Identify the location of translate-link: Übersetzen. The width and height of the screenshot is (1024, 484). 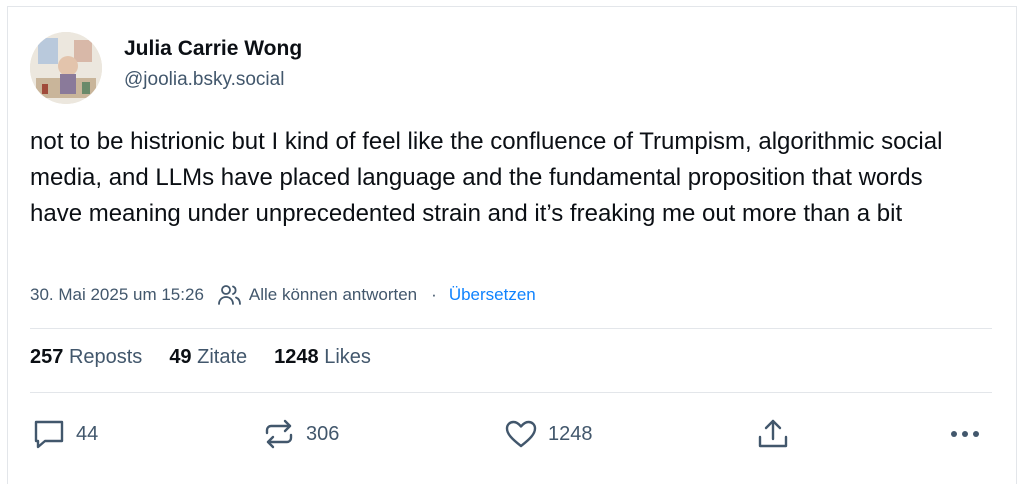
(492, 295).